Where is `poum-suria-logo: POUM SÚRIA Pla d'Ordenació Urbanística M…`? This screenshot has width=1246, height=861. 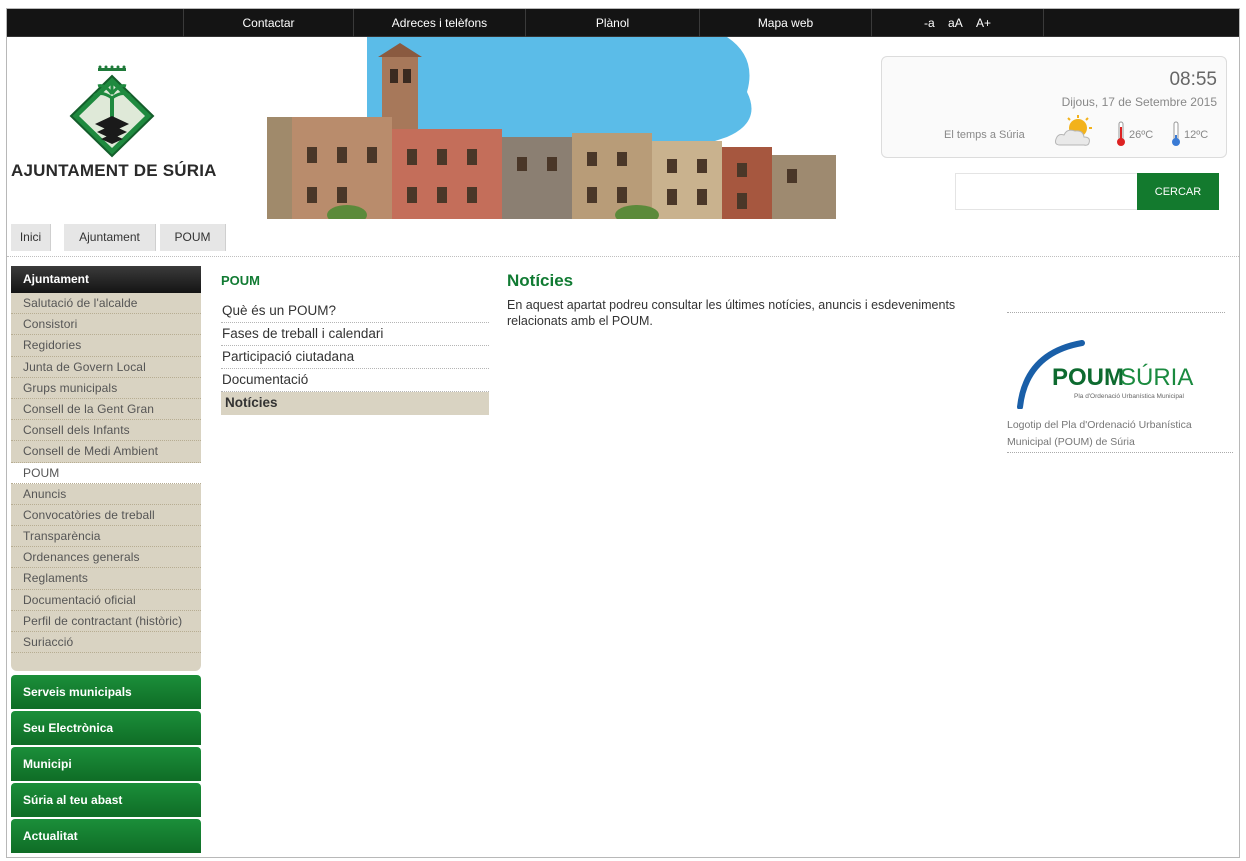
poum-suria-logo: POUM SÚRIA Pla d'Ordenació Urbanística M… is located at coordinates (1117, 371).